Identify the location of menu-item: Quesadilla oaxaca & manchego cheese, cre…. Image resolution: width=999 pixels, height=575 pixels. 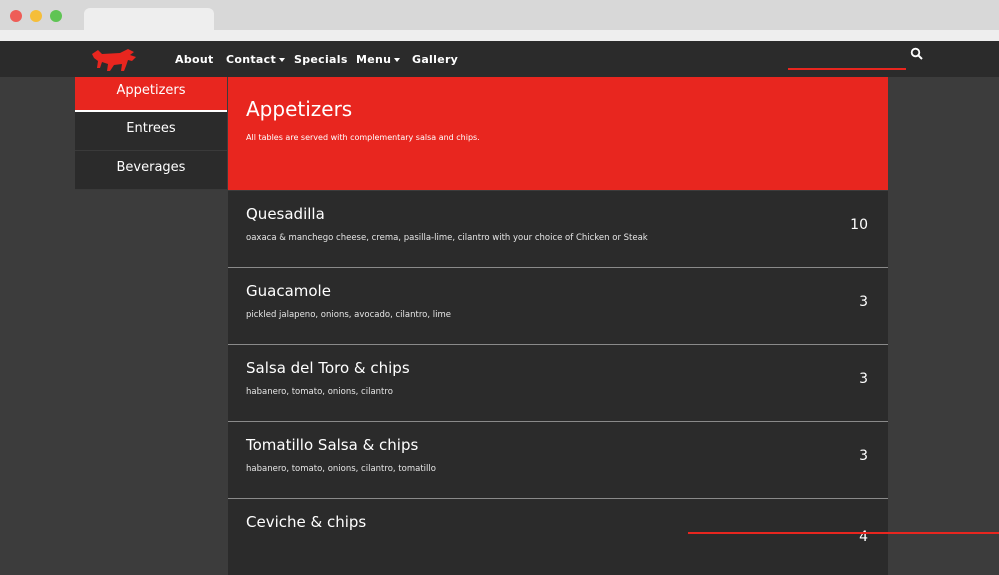
(558, 229).